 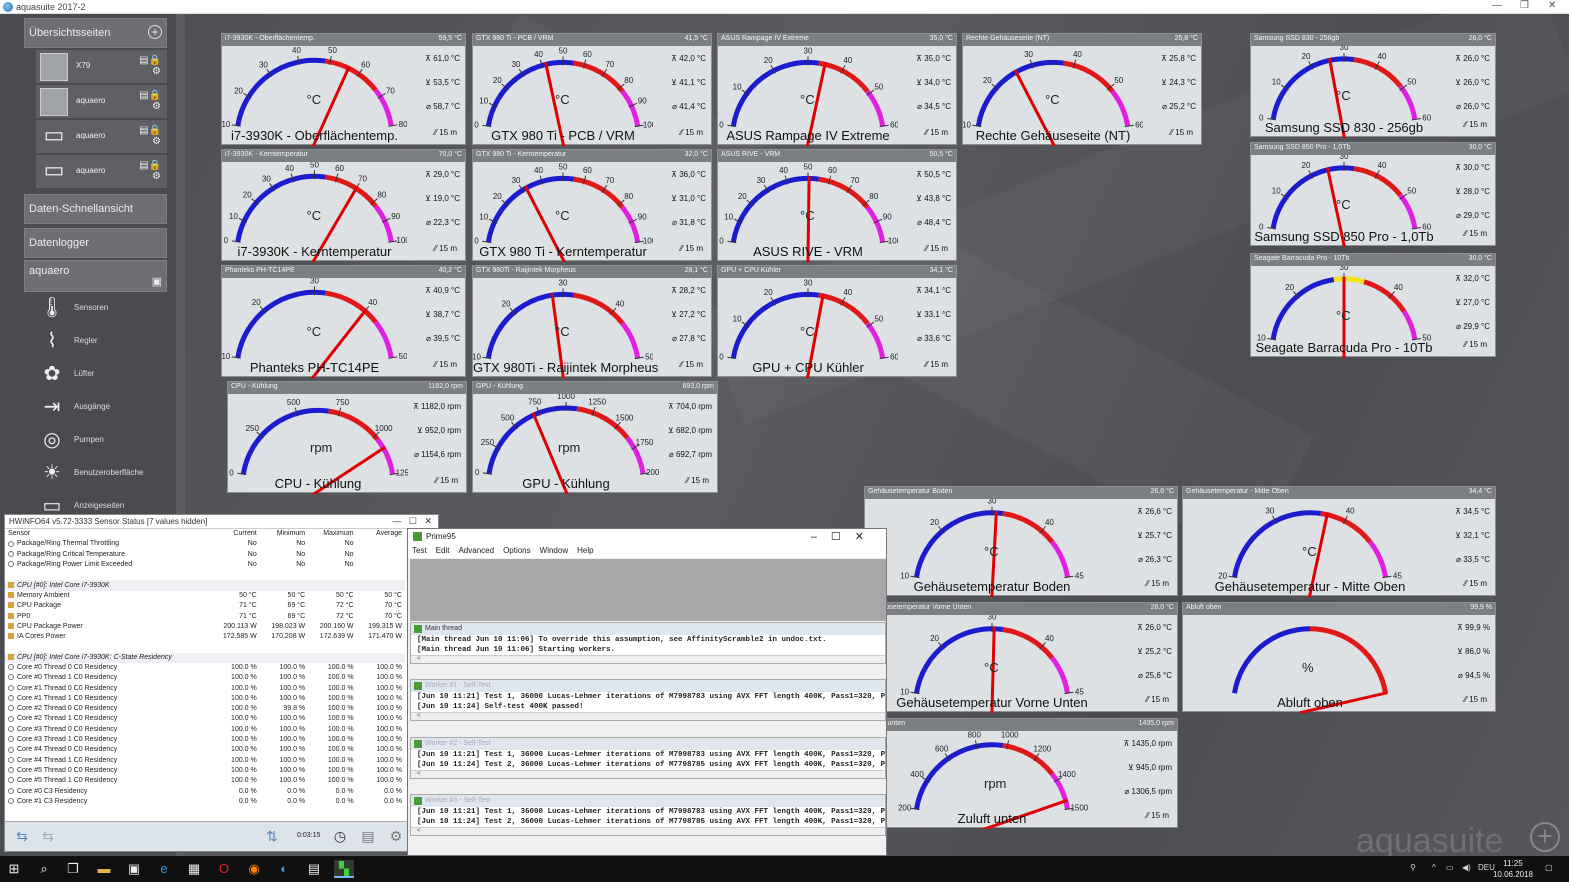 I want to click on hwinfo-window-controls: — ☐ ✕, so click(x=412, y=521).